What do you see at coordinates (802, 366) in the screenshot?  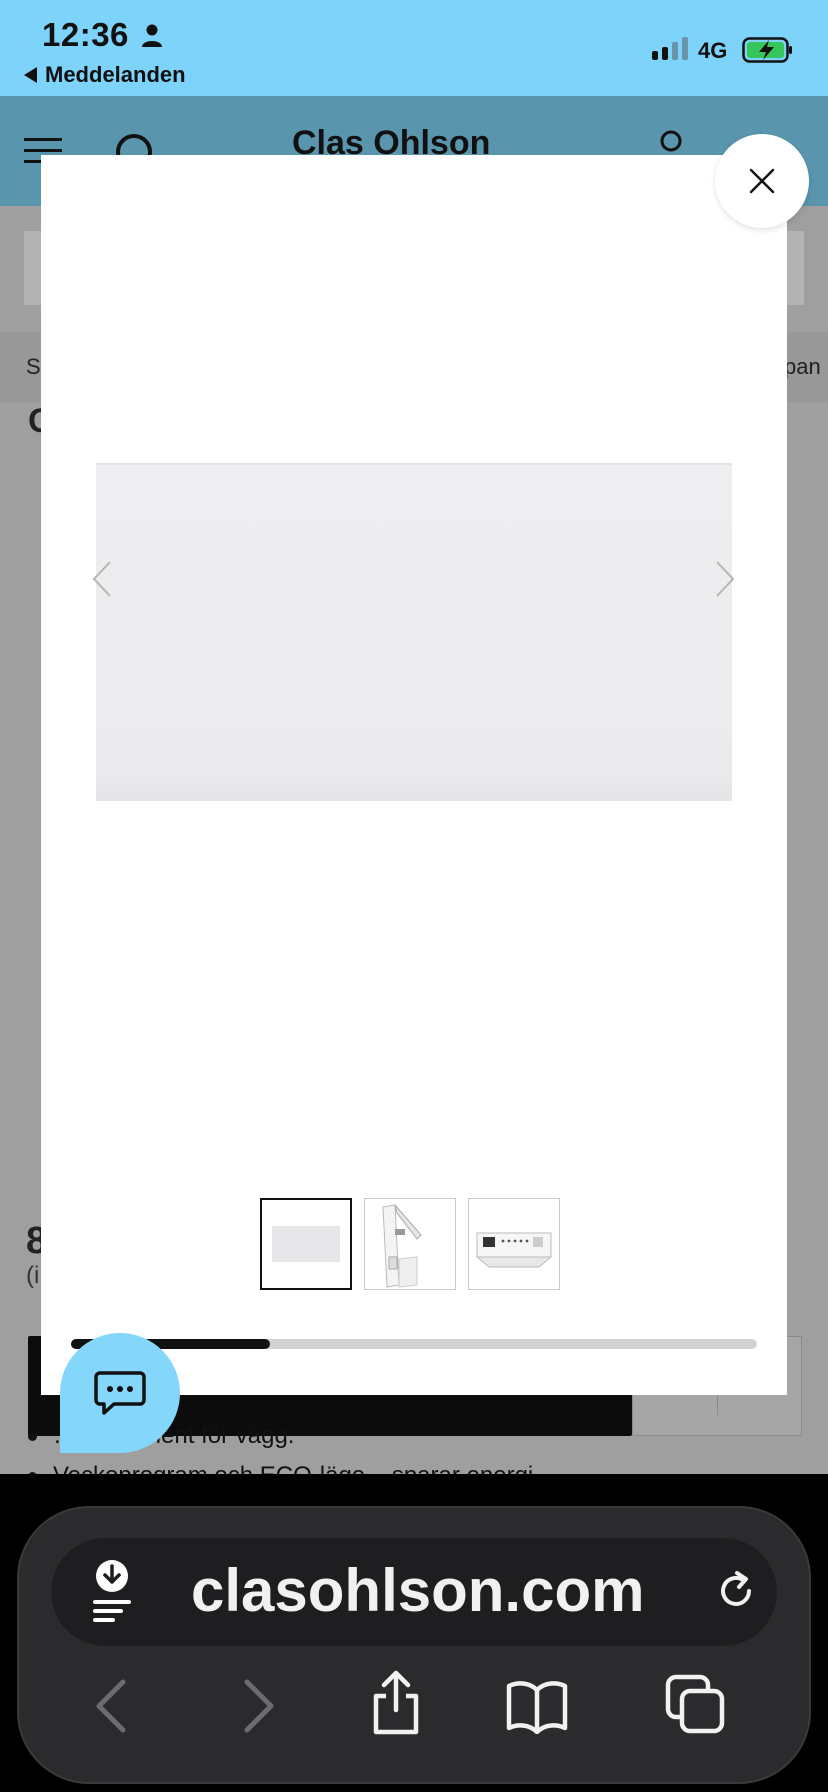 I see `breadcrumb-fragment-right: pan` at bounding box center [802, 366].